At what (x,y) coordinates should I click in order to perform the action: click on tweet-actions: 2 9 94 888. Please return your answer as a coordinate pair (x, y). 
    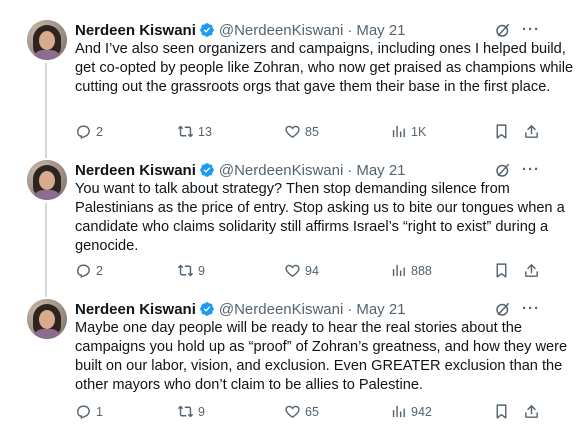
    Looking at the image, I should click on (315, 272).